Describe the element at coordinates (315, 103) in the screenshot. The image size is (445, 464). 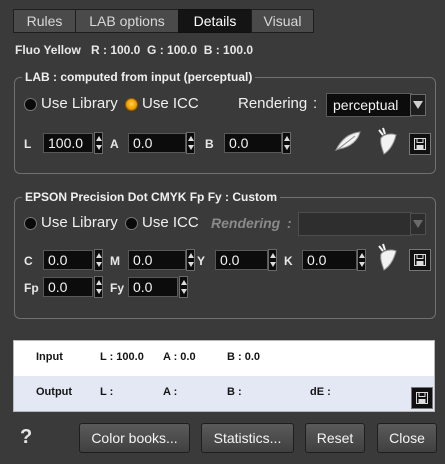
I see `lab-rendering-colon: :` at that location.